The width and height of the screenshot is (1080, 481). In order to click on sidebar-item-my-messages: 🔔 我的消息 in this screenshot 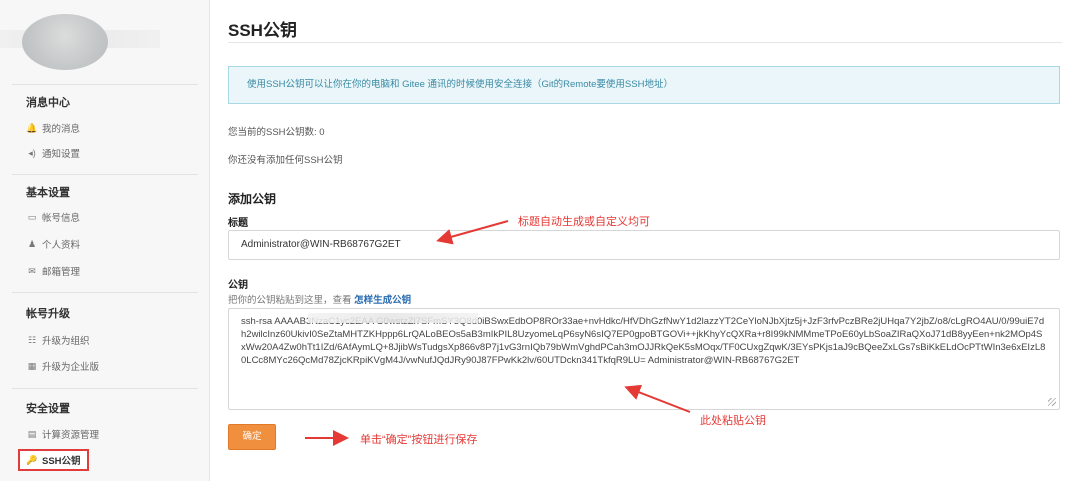, I will do `click(53, 128)`.